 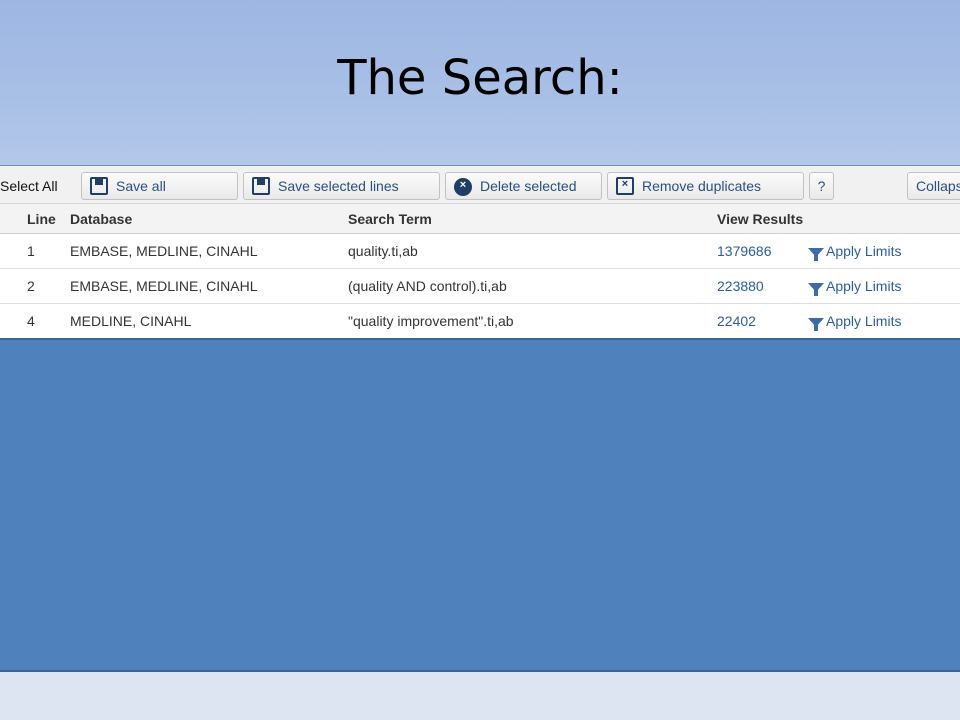 I want to click on header-line: Line, so click(x=41, y=219).